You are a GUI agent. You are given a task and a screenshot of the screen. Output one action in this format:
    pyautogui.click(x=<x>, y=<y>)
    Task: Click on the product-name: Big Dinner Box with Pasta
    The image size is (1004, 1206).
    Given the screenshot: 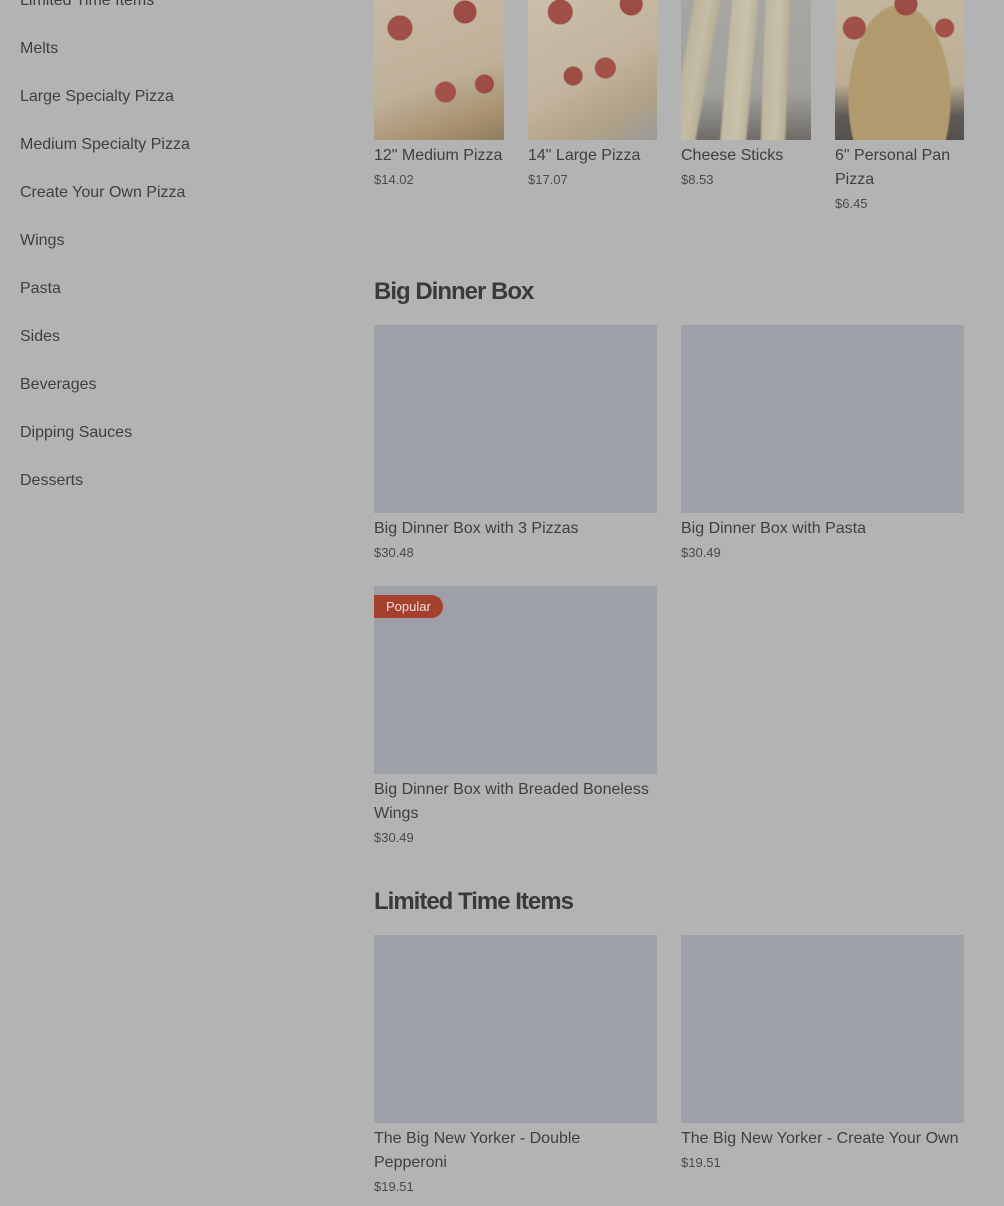 What is the action you would take?
    pyautogui.click(x=773, y=528)
    